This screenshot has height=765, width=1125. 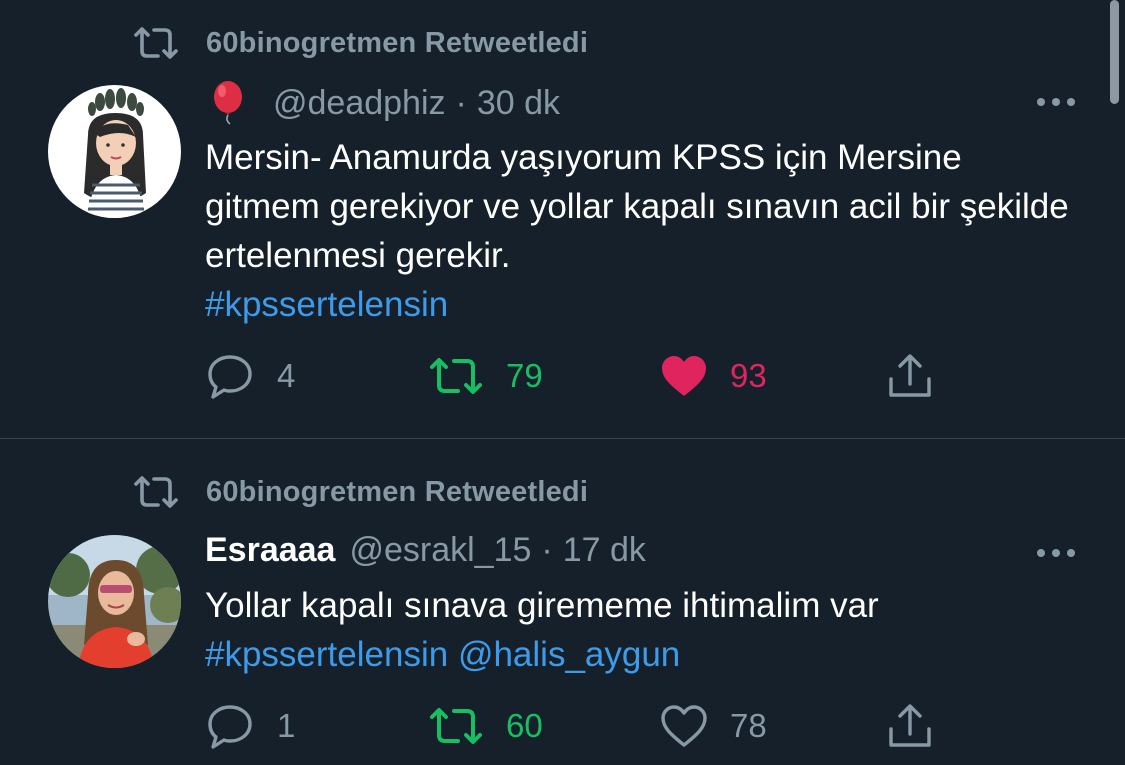 I want to click on like-button: 78, so click(x=713, y=726).